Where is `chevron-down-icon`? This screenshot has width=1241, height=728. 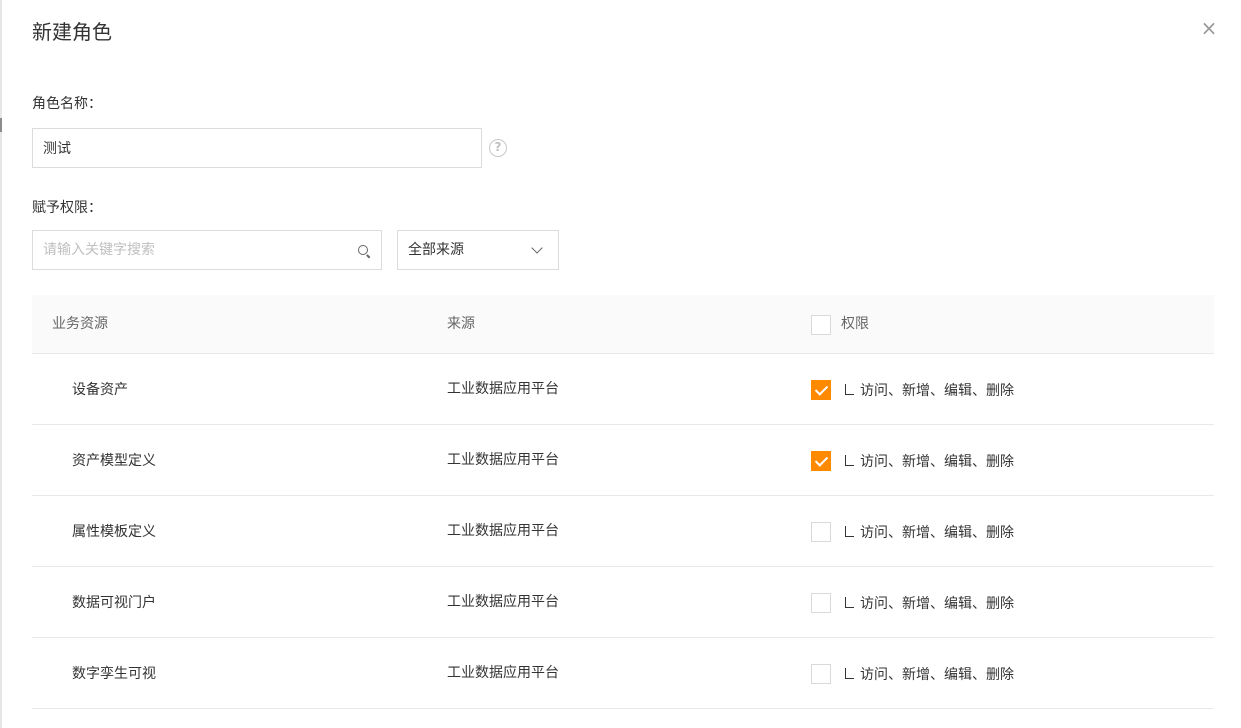 chevron-down-icon is located at coordinates (537, 248).